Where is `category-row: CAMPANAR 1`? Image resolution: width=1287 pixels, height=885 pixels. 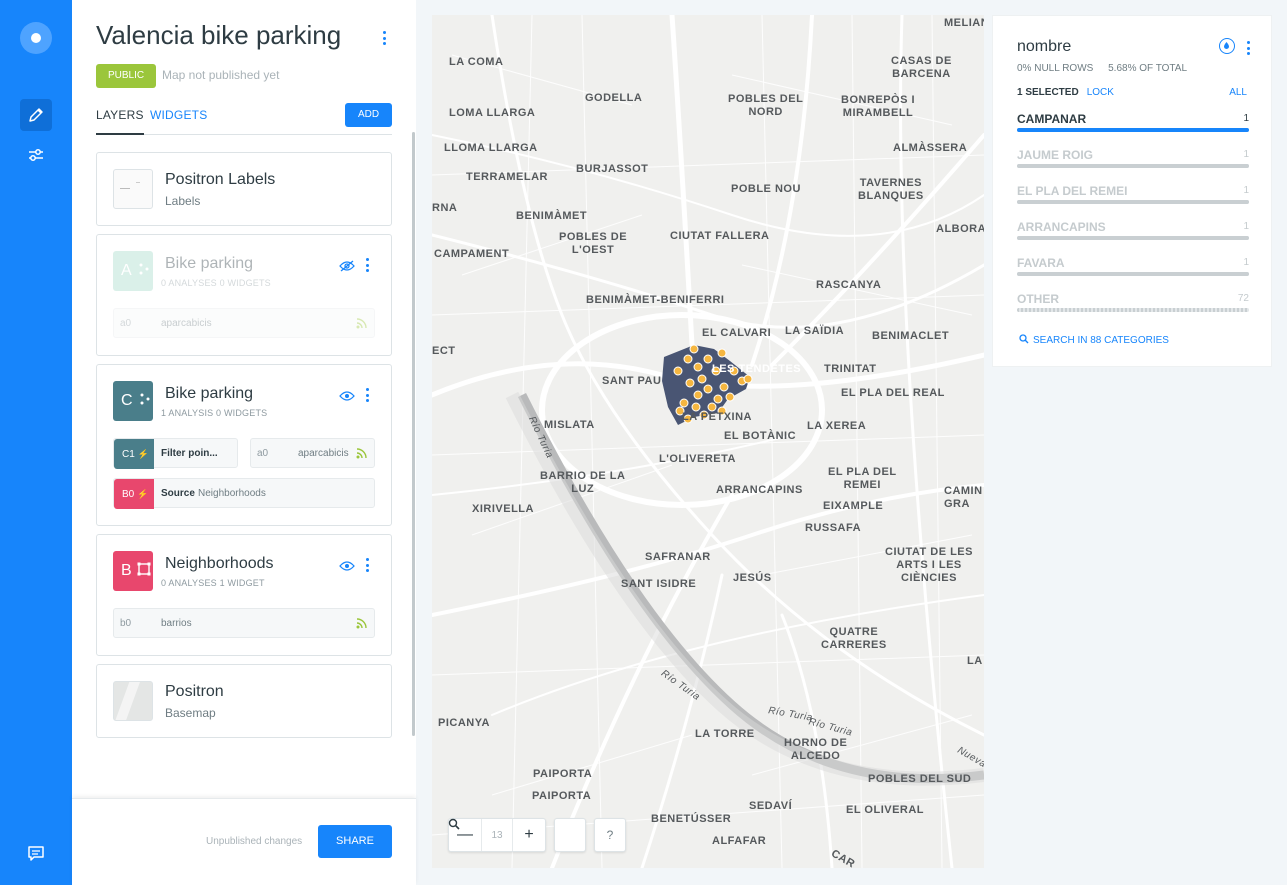
category-row: CAMPANAR 1 is located at coordinates (1133, 124).